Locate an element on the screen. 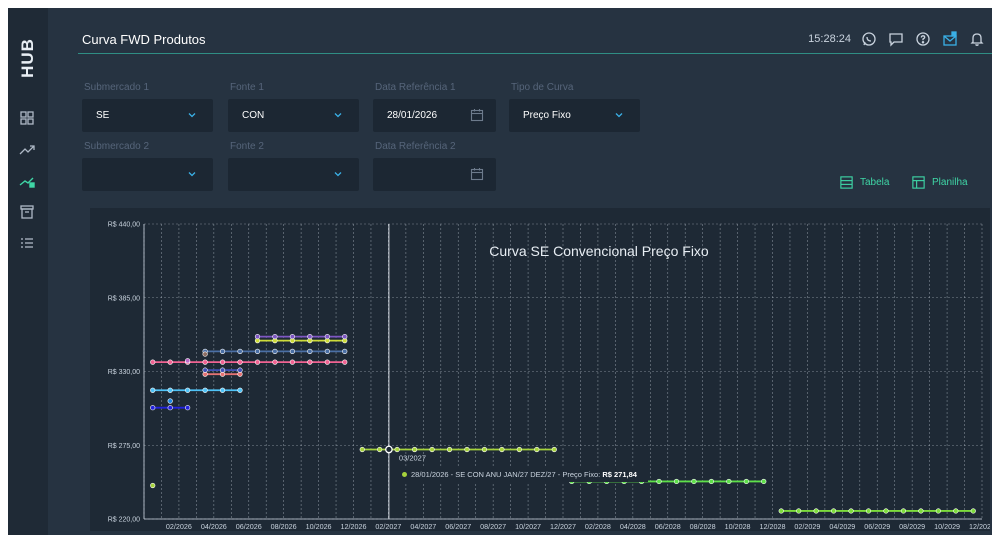  mail-icon is located at coordinates (950, 39).